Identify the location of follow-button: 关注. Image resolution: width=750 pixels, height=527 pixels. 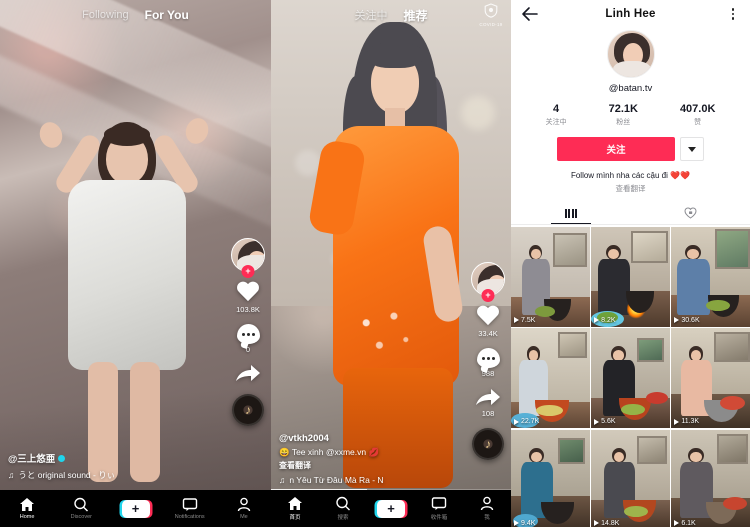
(616, 149).